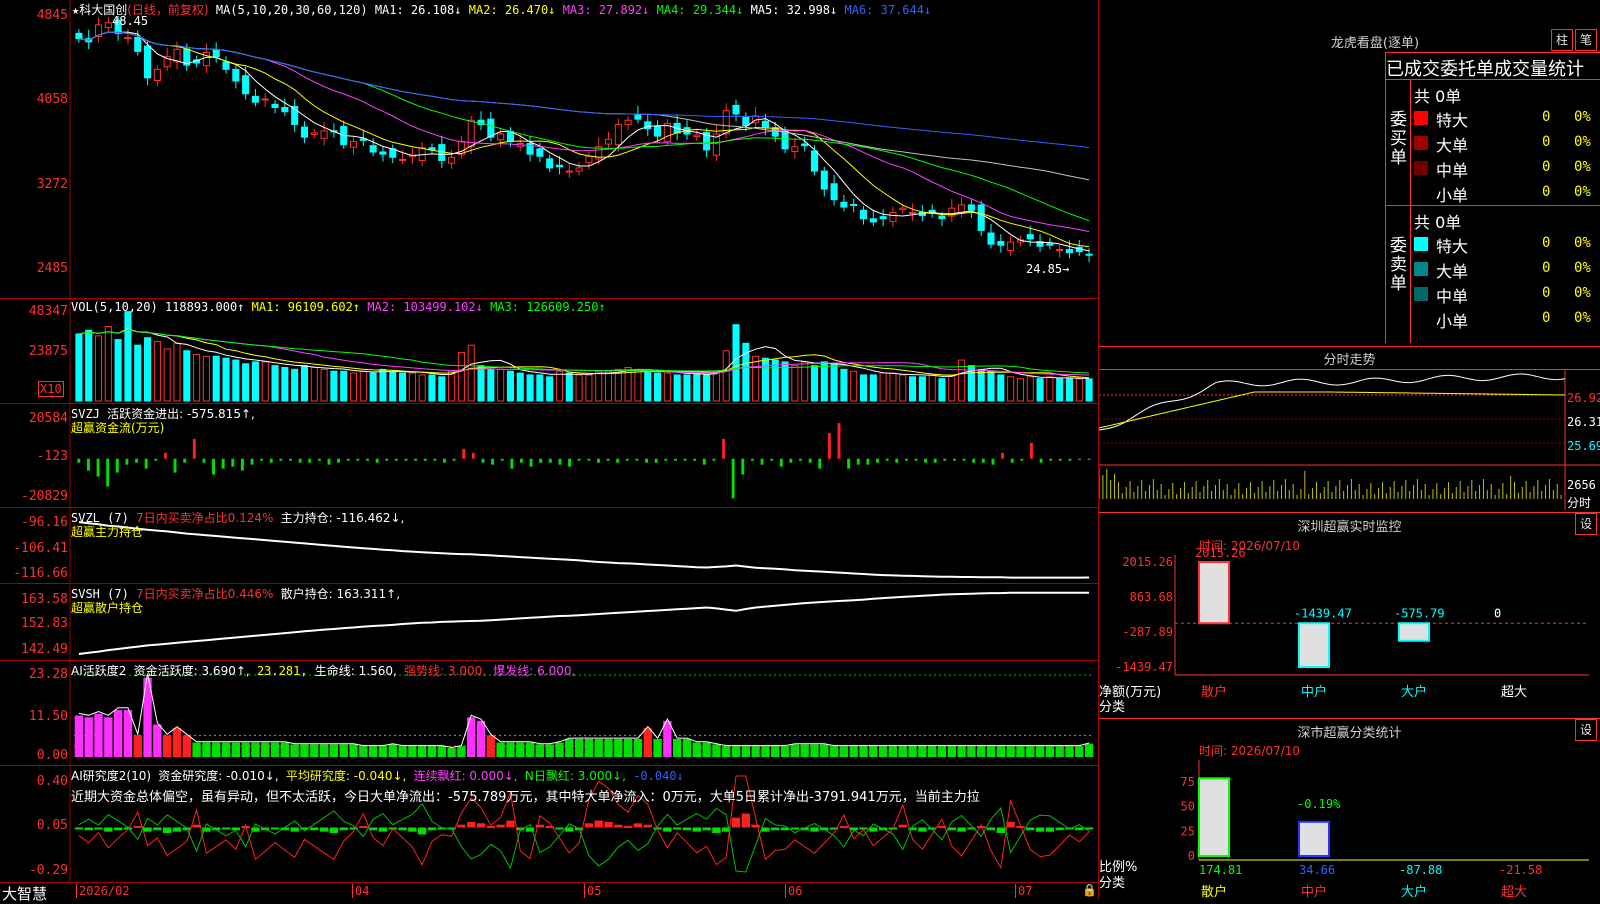 The width and height of the screenshot is (1600, 904). Describe the element at coordinates (581, 351) in the screenshot. I see `volume-chart` at that location.